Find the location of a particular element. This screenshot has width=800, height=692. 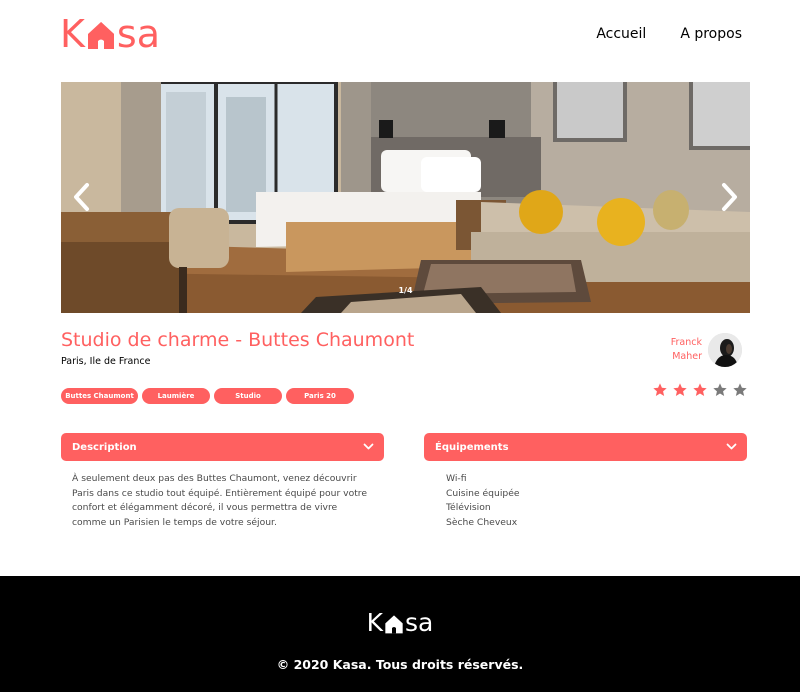

tag: Laumière is located at coordinates (176, 396).